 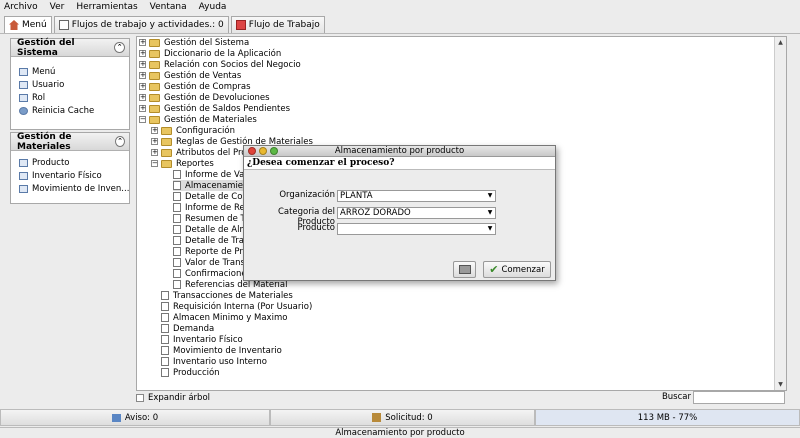 What do you see at coordinates (194, 42) in the screenshot?
I see `tree-node: + Gestión del Sistema` at bounding box center [194, 42].